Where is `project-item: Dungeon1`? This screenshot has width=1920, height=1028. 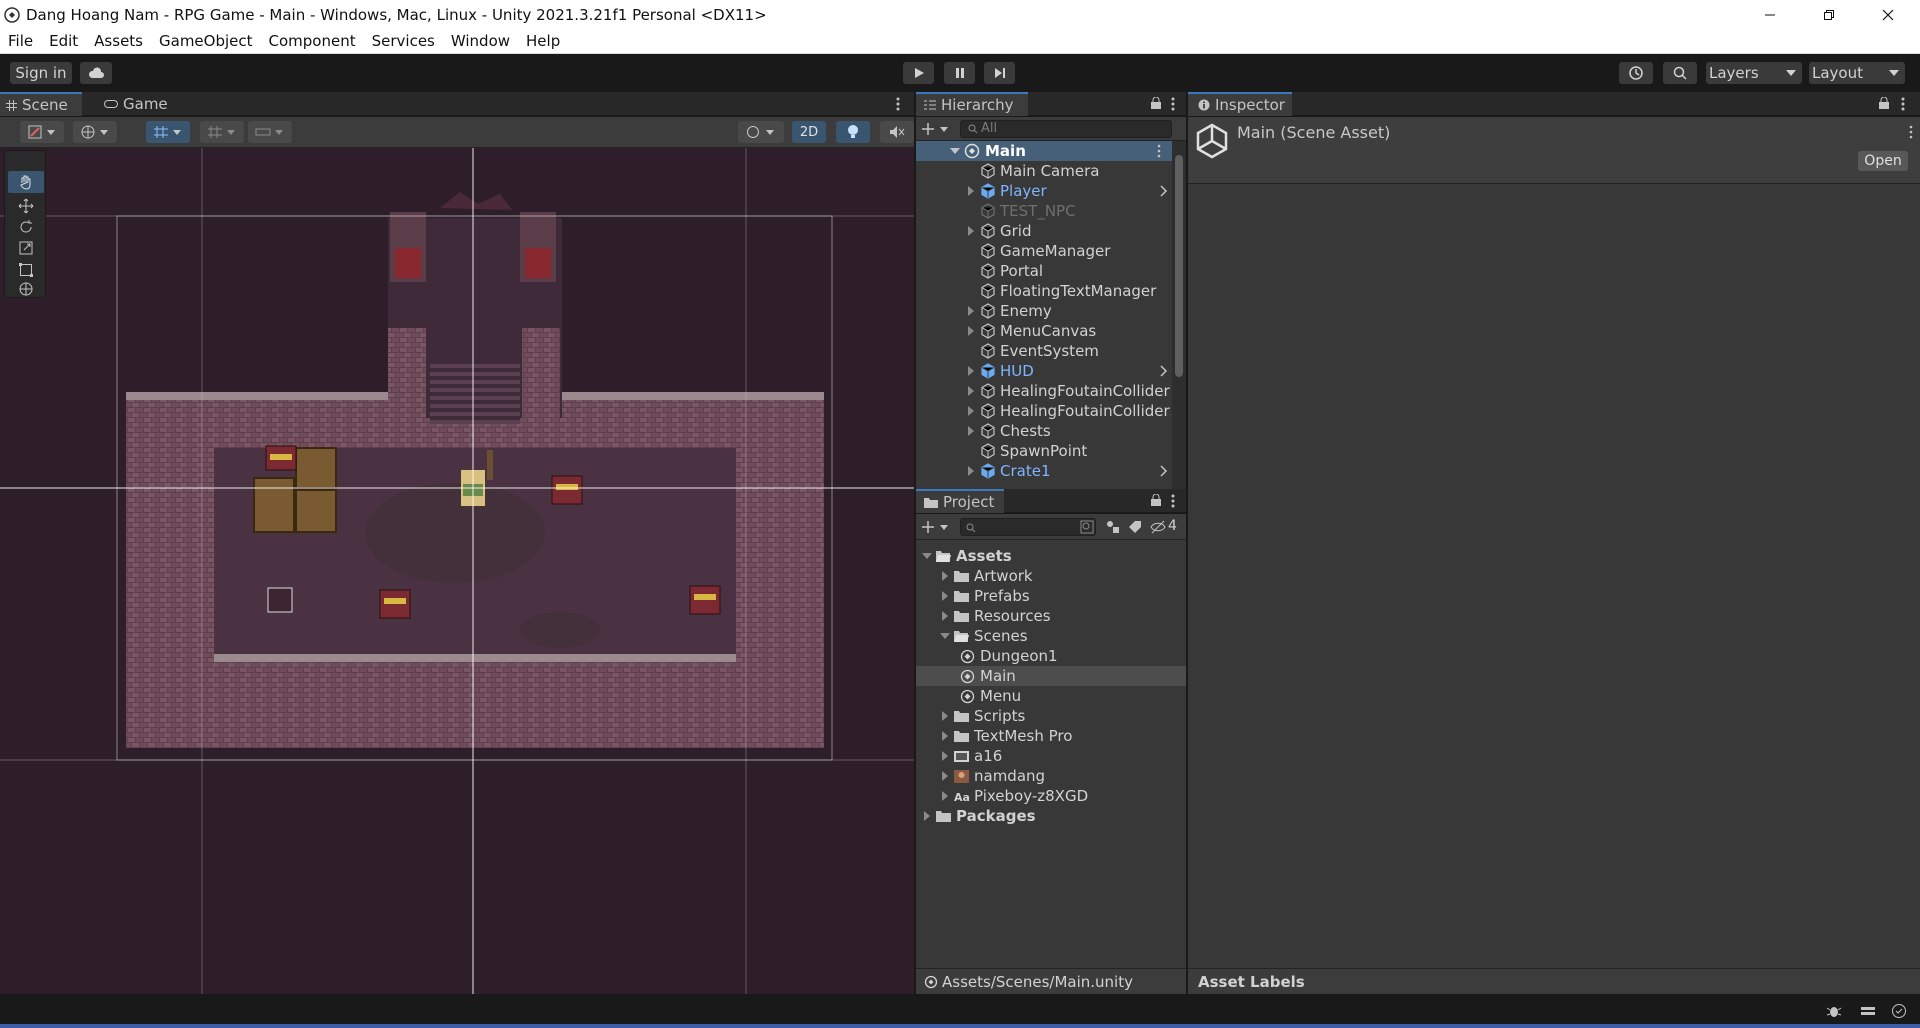
project-item: Dungeon1 is located at coordinates (1051, 656).